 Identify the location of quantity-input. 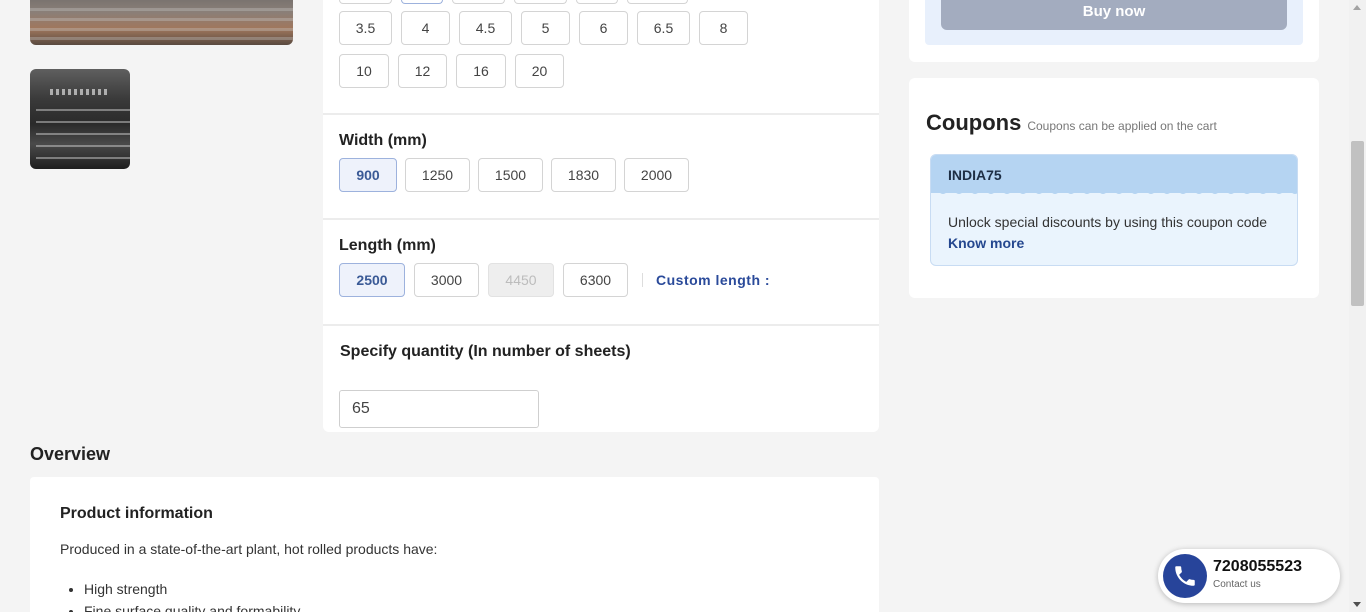
(439, 409).